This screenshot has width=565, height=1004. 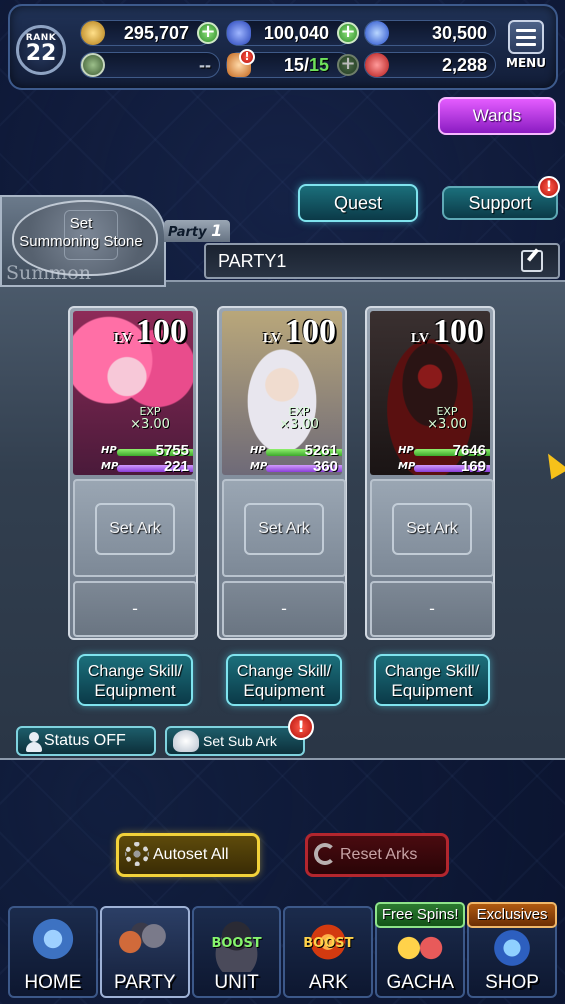 What do you see at coordinates (34, 742) in the screenshot?
I see `person-icon` at bounding box center [34, 742].